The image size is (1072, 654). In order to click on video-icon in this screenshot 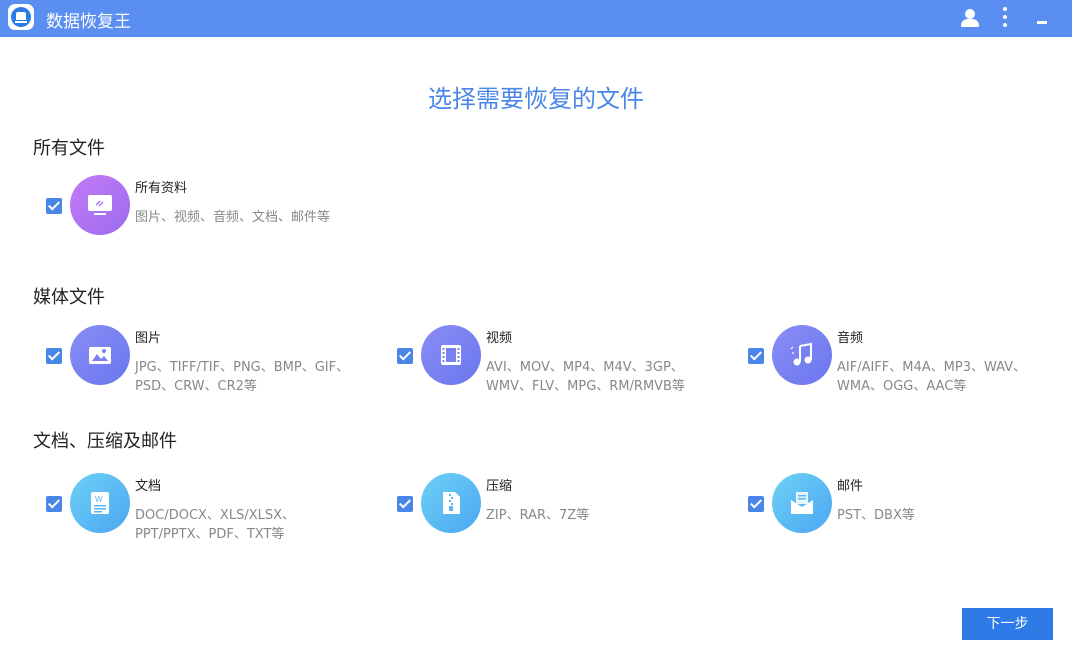, I will do `click(451, 355)`.